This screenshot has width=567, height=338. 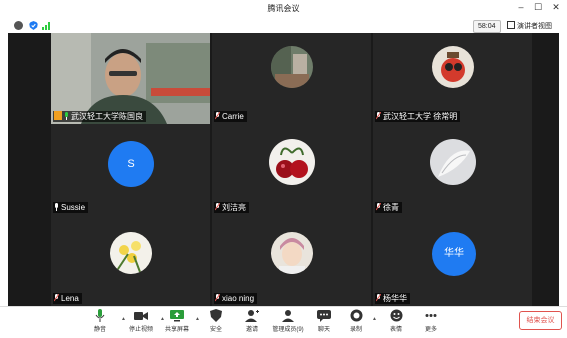 I want to click on video-tile: 徐青, so click(x=452, y=169).